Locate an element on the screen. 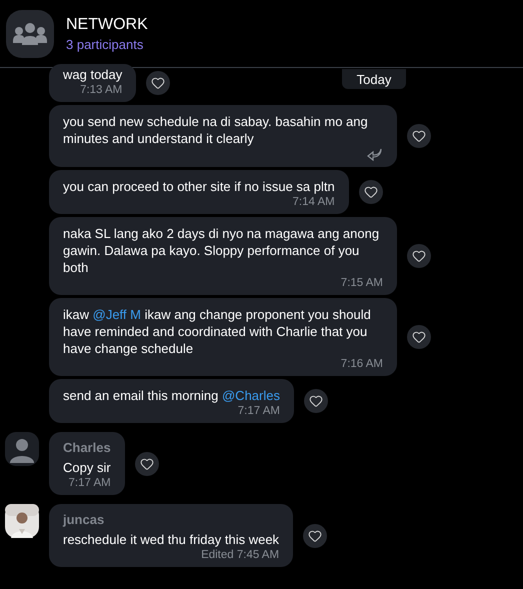  message-time: 7:15 AM is located at coordinates (361, 283).